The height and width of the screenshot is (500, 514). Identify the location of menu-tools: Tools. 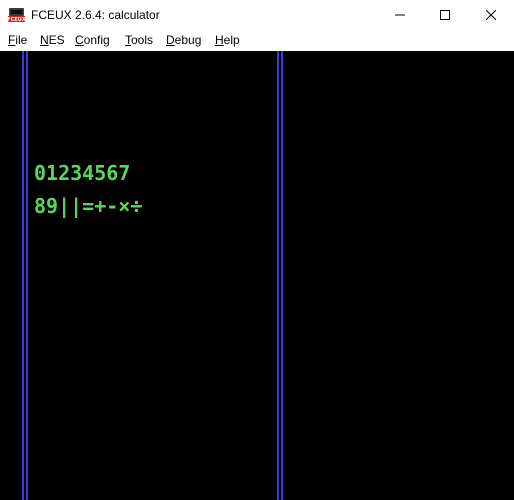
(139, 40).